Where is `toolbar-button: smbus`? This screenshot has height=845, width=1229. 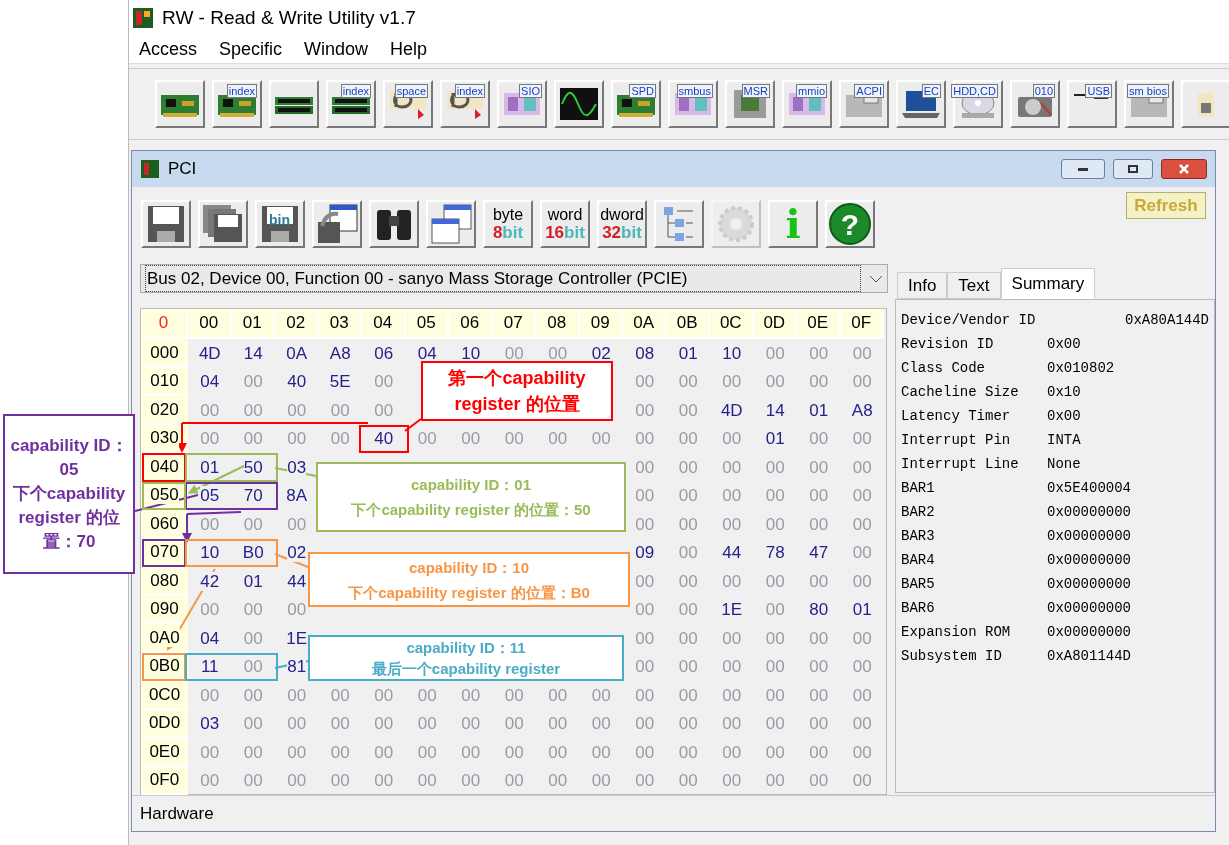 toolbar-button: smbus is located at coordinates (693, 104).